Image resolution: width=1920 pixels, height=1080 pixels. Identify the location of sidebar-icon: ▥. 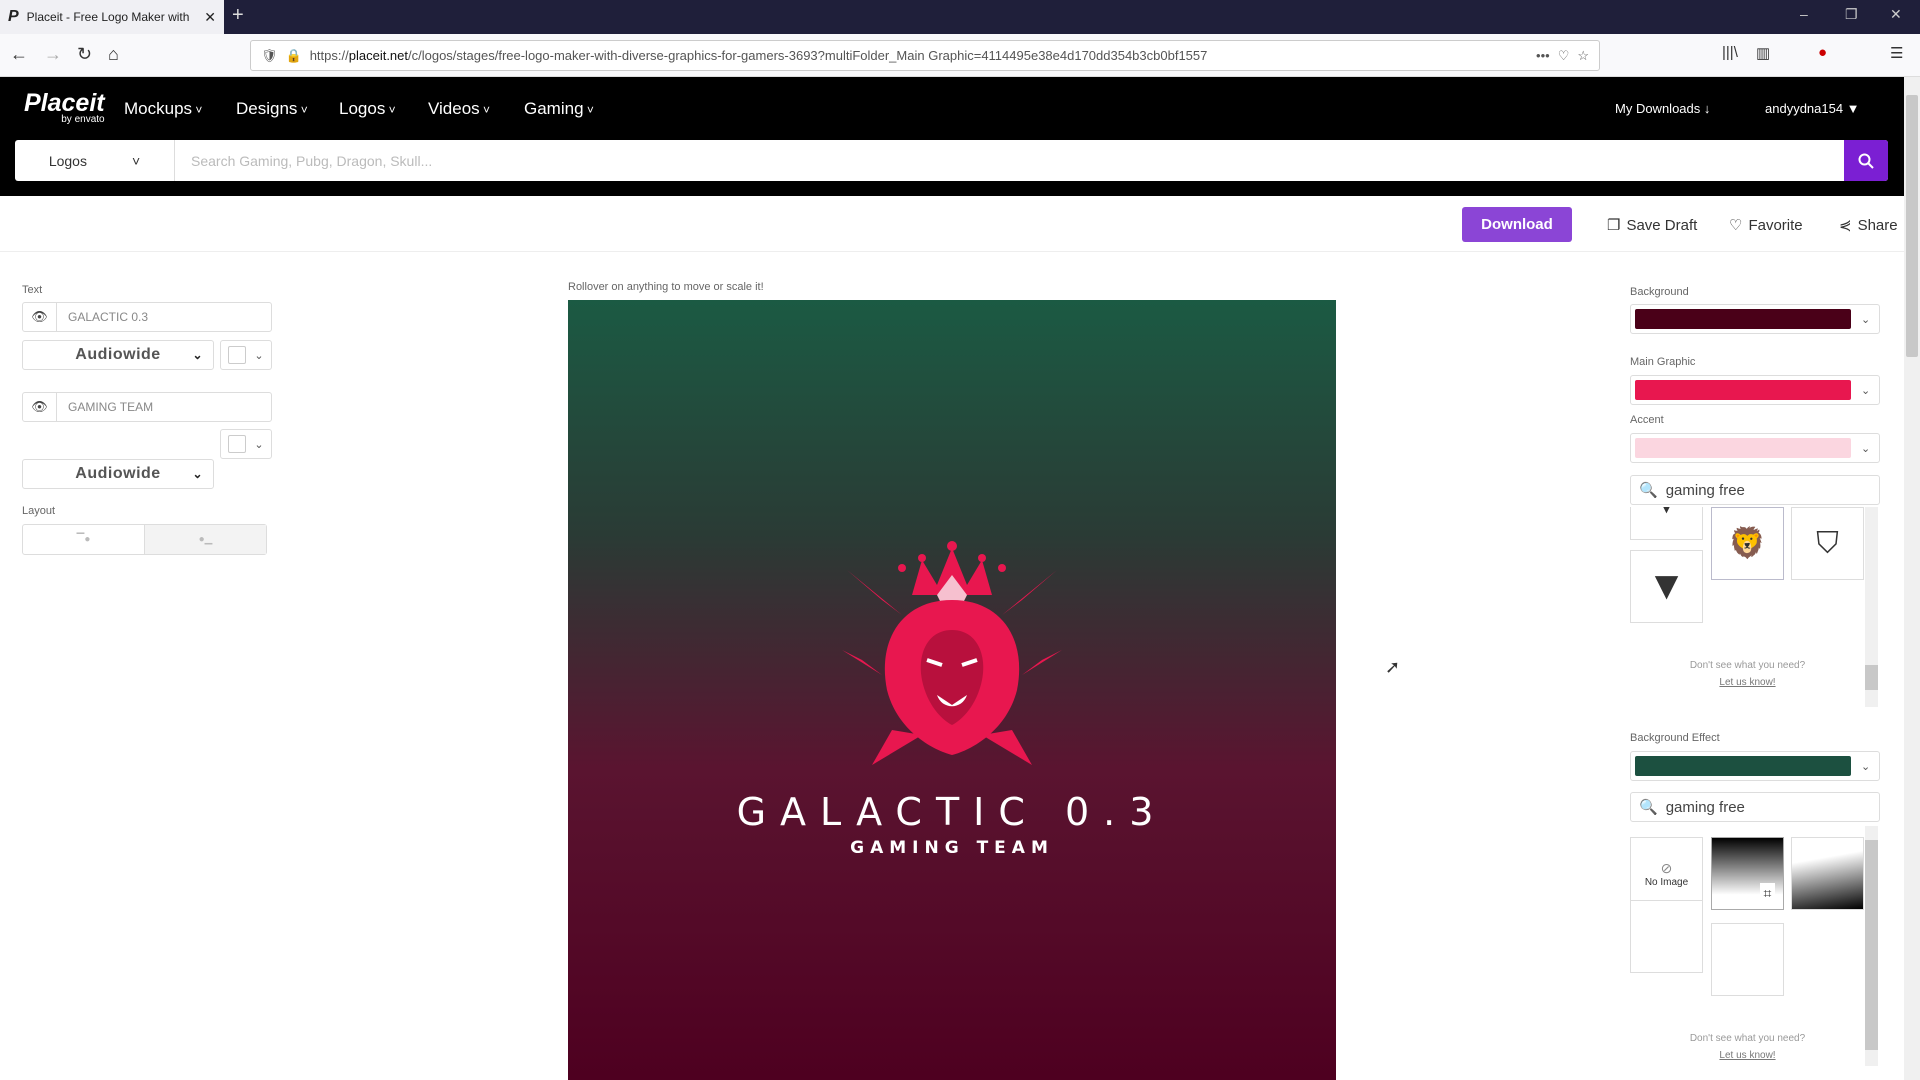
(1763, 53).